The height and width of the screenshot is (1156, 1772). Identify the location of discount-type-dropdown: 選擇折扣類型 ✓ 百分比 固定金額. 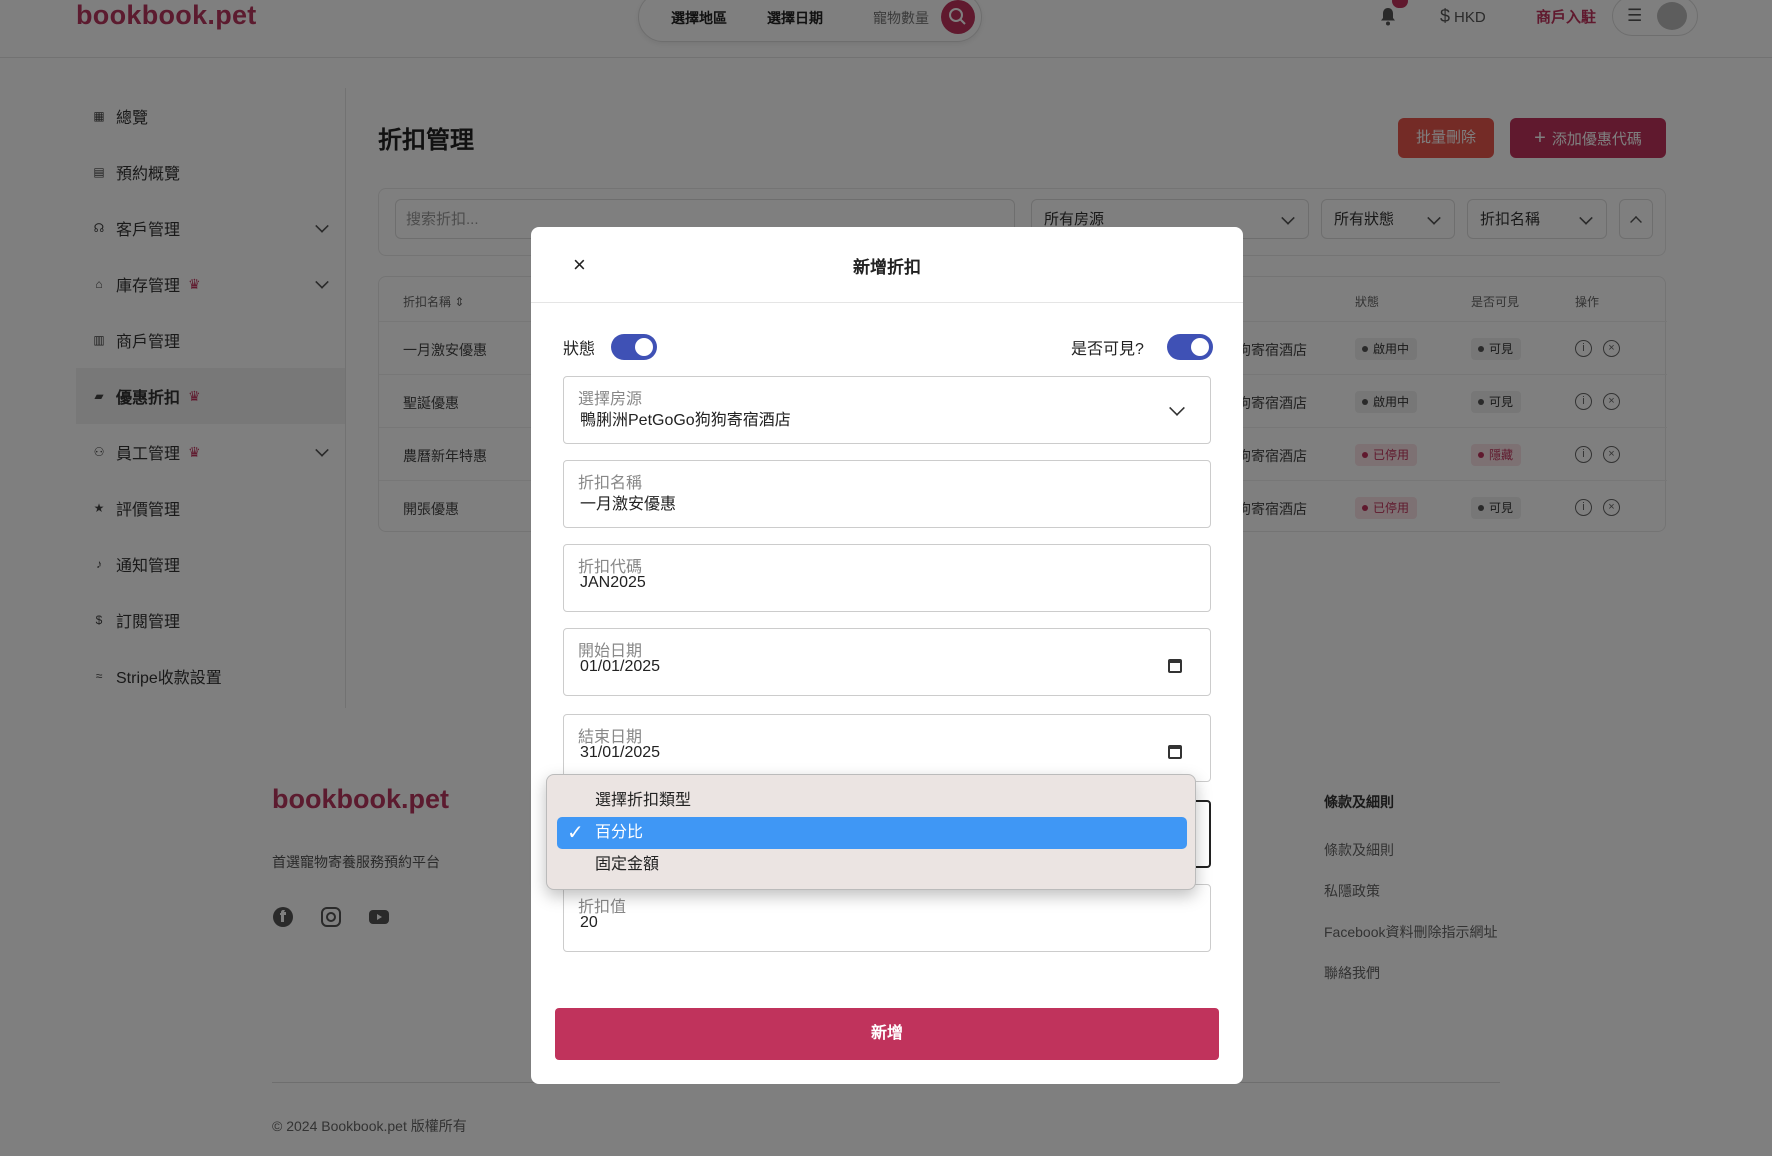
(871, 832).